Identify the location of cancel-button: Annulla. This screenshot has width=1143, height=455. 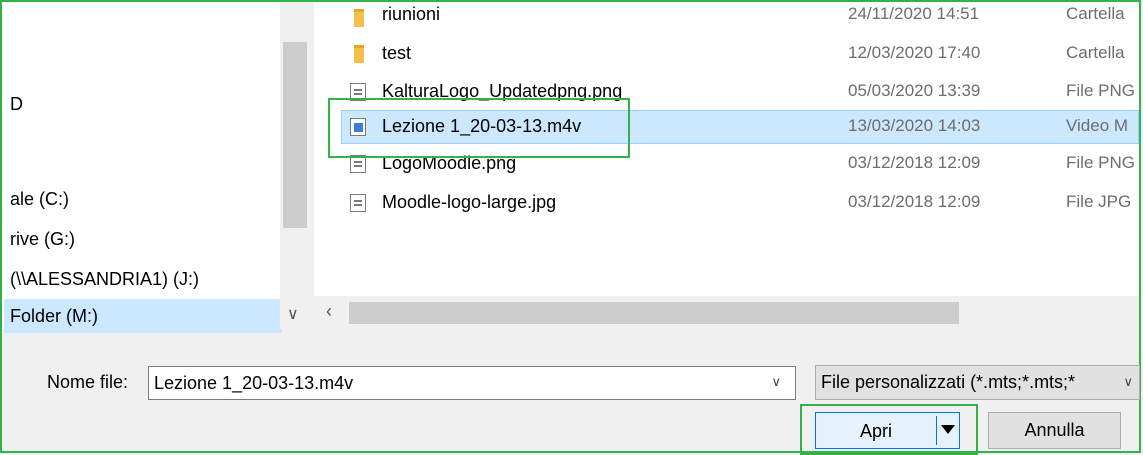
(1054, 430).